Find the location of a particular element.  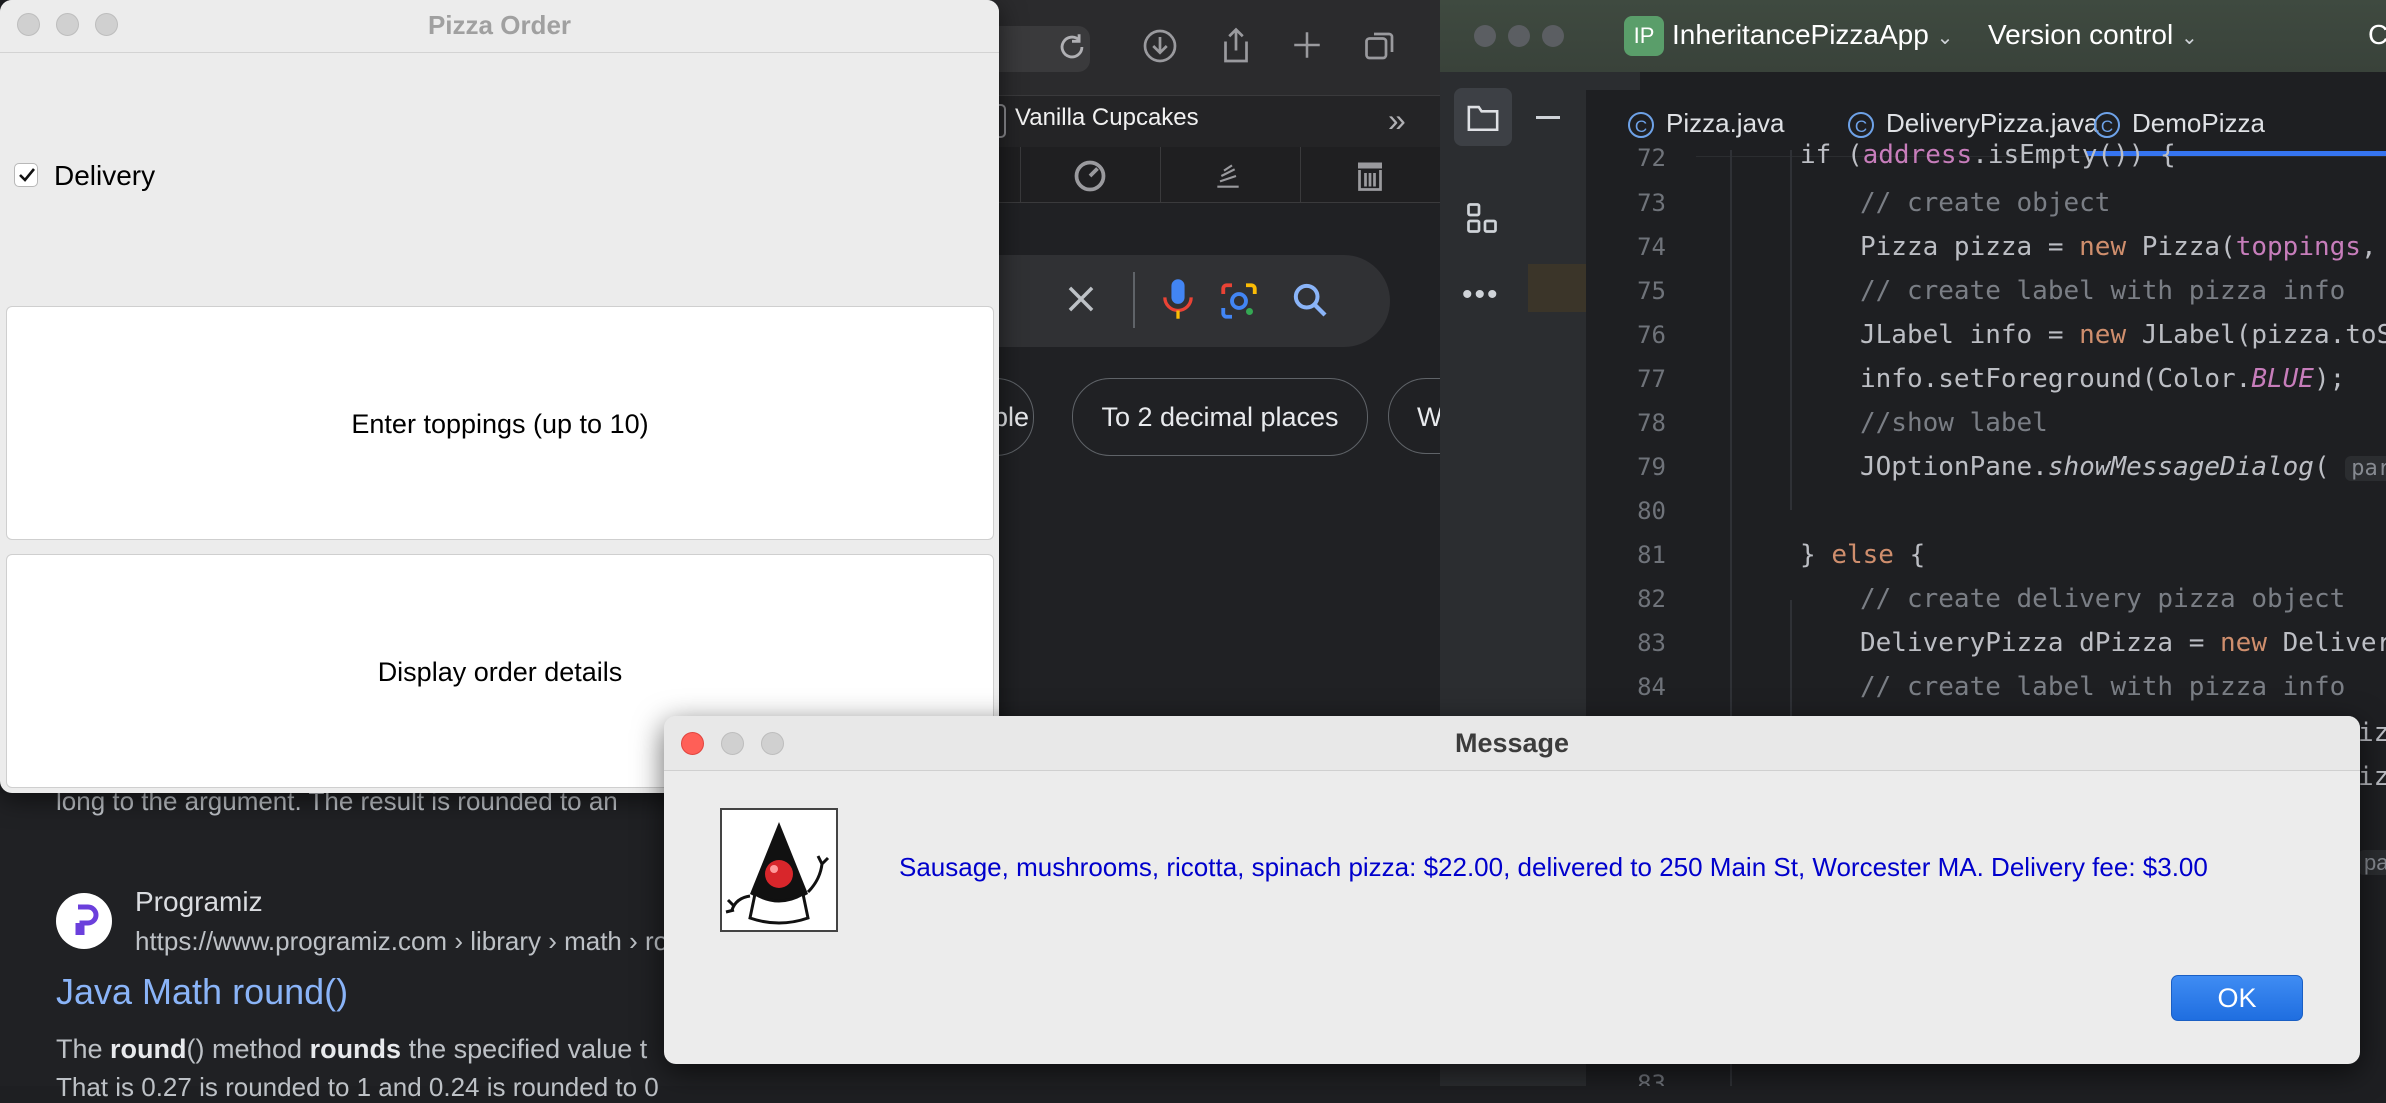

line-number: 77 is located at coordinates (1651, 379).